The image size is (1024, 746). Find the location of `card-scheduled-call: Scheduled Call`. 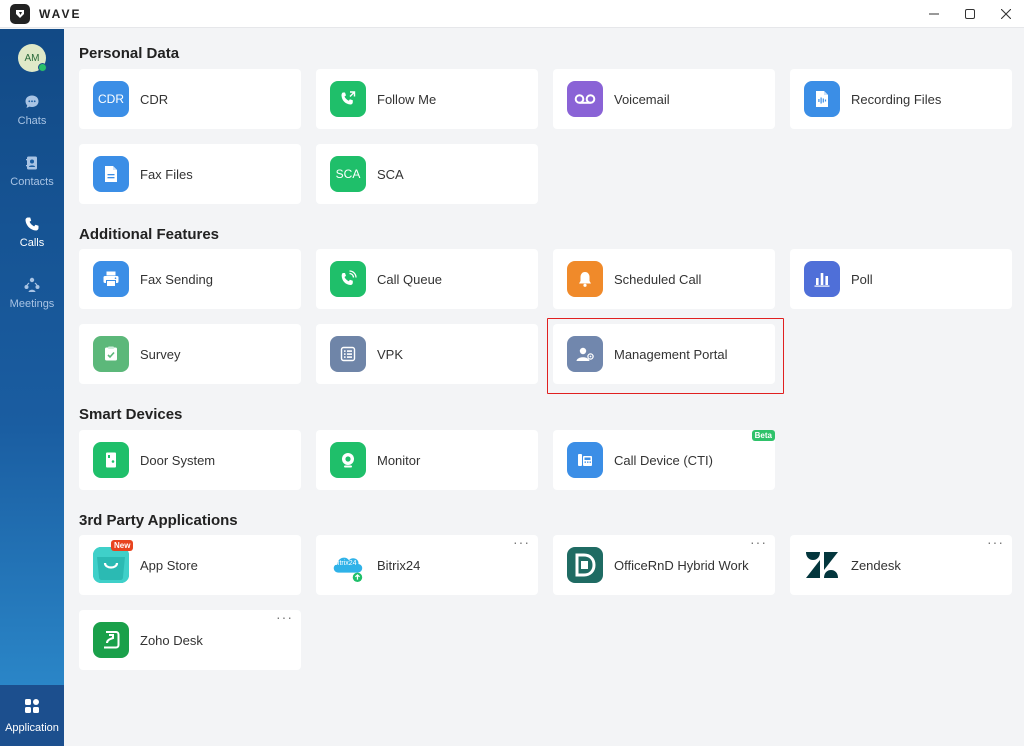

card-scheduled-call: Scheduled Call is located at coordinates (664, 279).